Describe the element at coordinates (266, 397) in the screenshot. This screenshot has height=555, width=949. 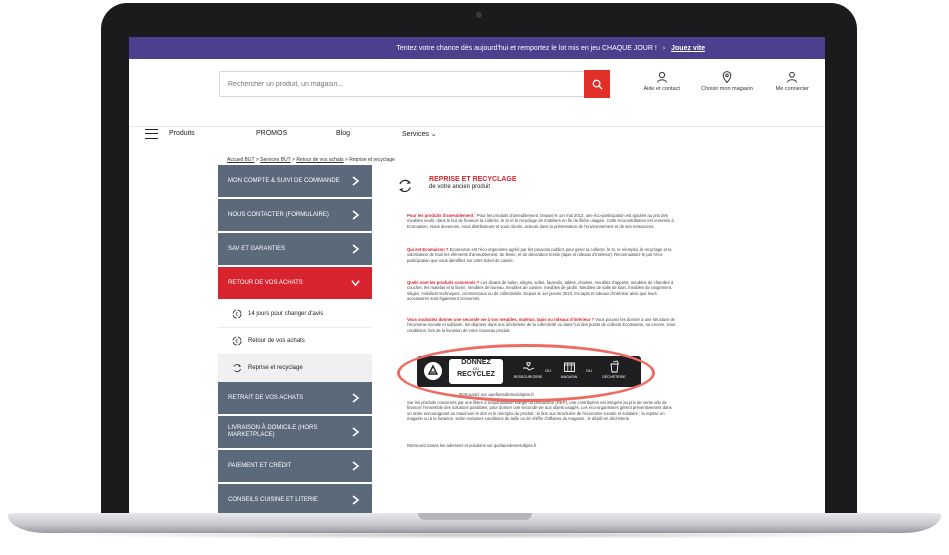
I see `sidebar-item-label: RETRAIT DE VOS ACHATS` at that location.